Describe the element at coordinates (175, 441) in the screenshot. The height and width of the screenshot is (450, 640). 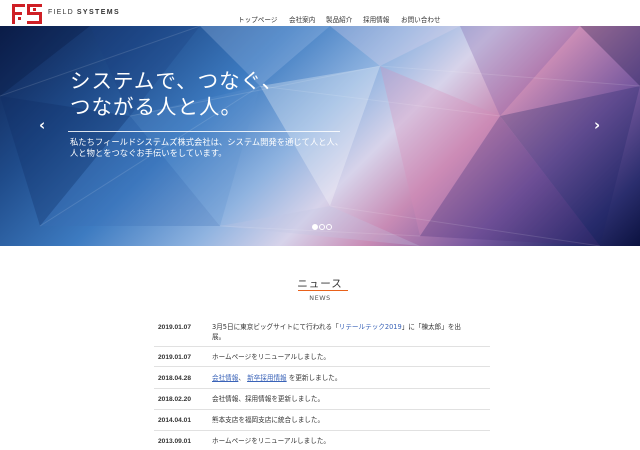
I see `news-date: 2013.09.01` at that location.